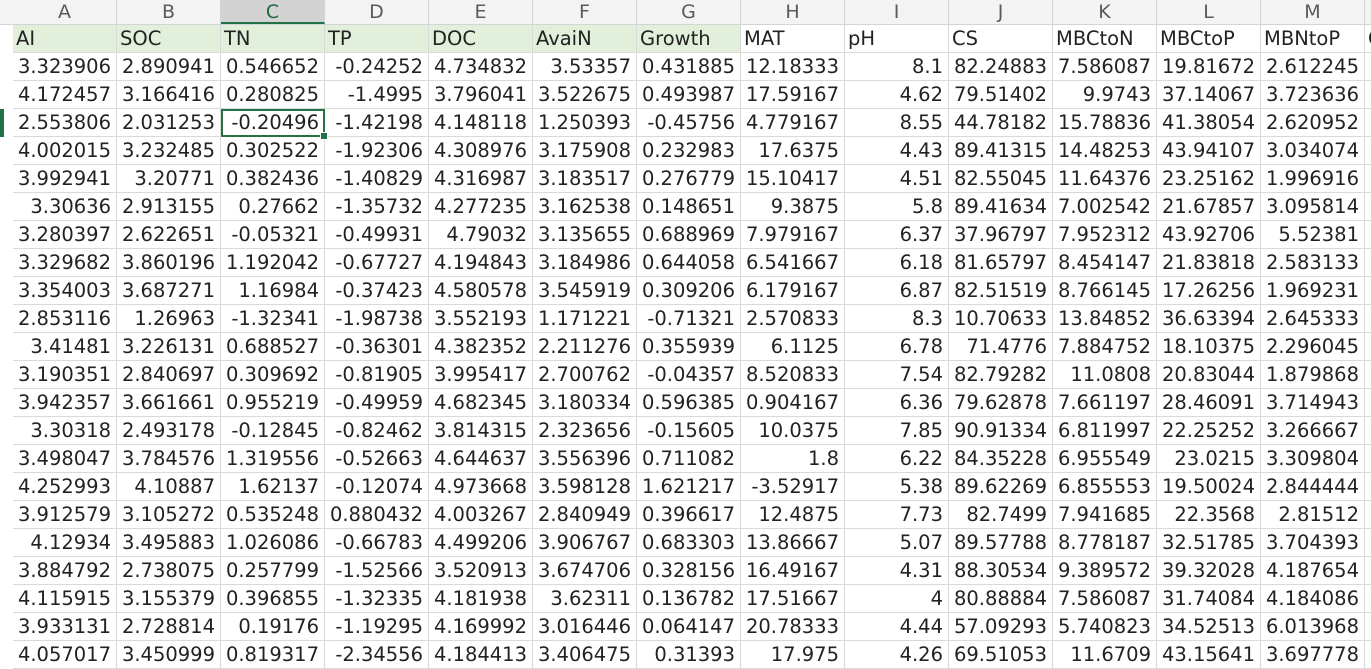  Describe the element at coordinates (1105, 291) in the screenshot. I see `cell-k-10: 8.766145` at that location.